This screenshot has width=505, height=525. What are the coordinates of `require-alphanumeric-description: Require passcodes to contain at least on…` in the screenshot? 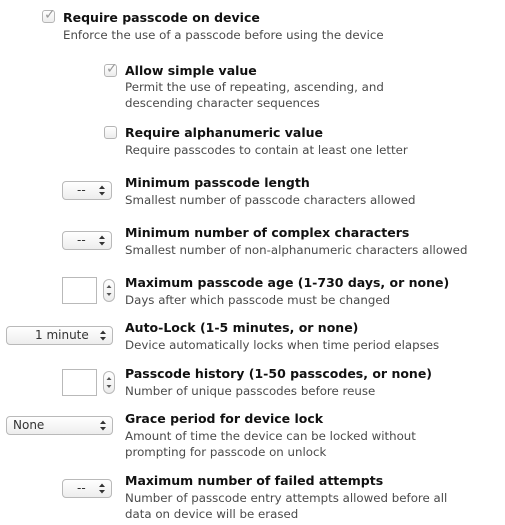 It's located at (266, 150).